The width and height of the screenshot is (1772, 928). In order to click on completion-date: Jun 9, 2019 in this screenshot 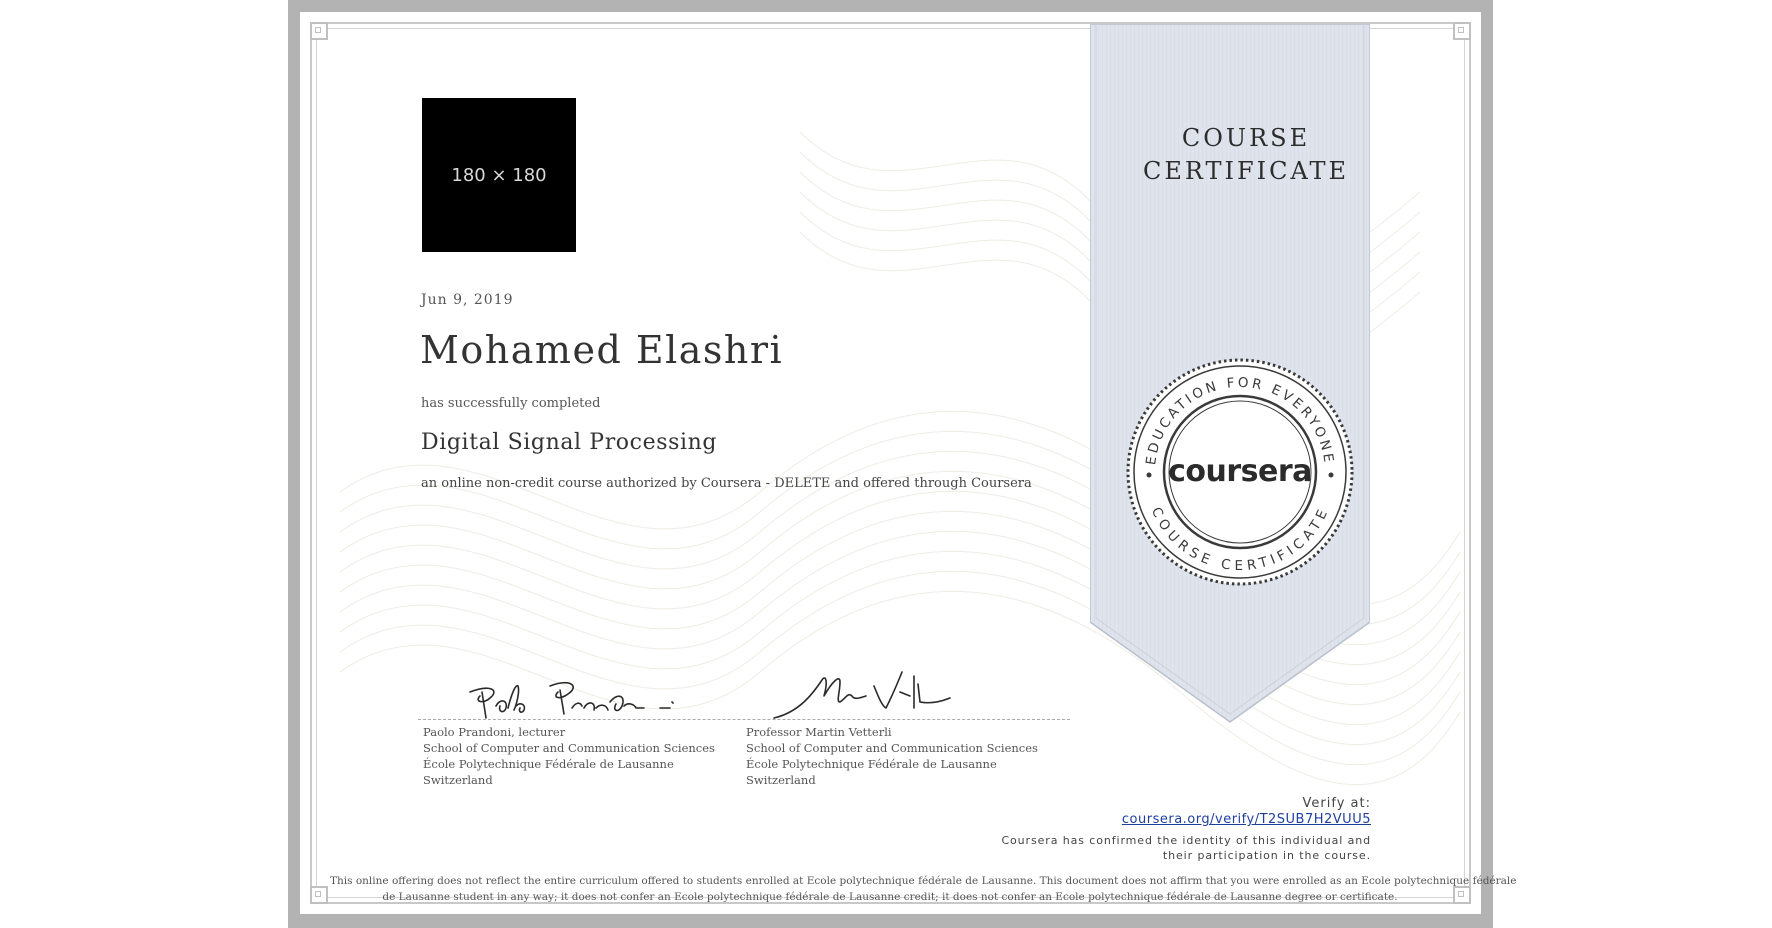, I will do `click(467, 300)`.